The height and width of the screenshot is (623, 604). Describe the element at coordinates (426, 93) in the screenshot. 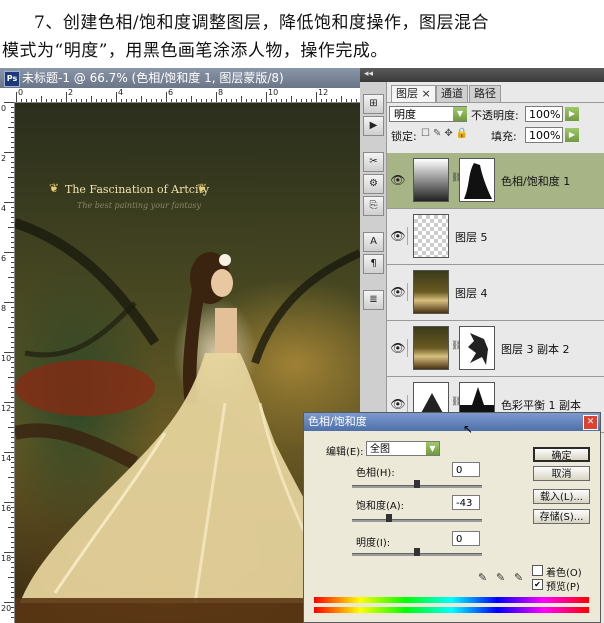

I see `tab-close-icon: ×` at that location.